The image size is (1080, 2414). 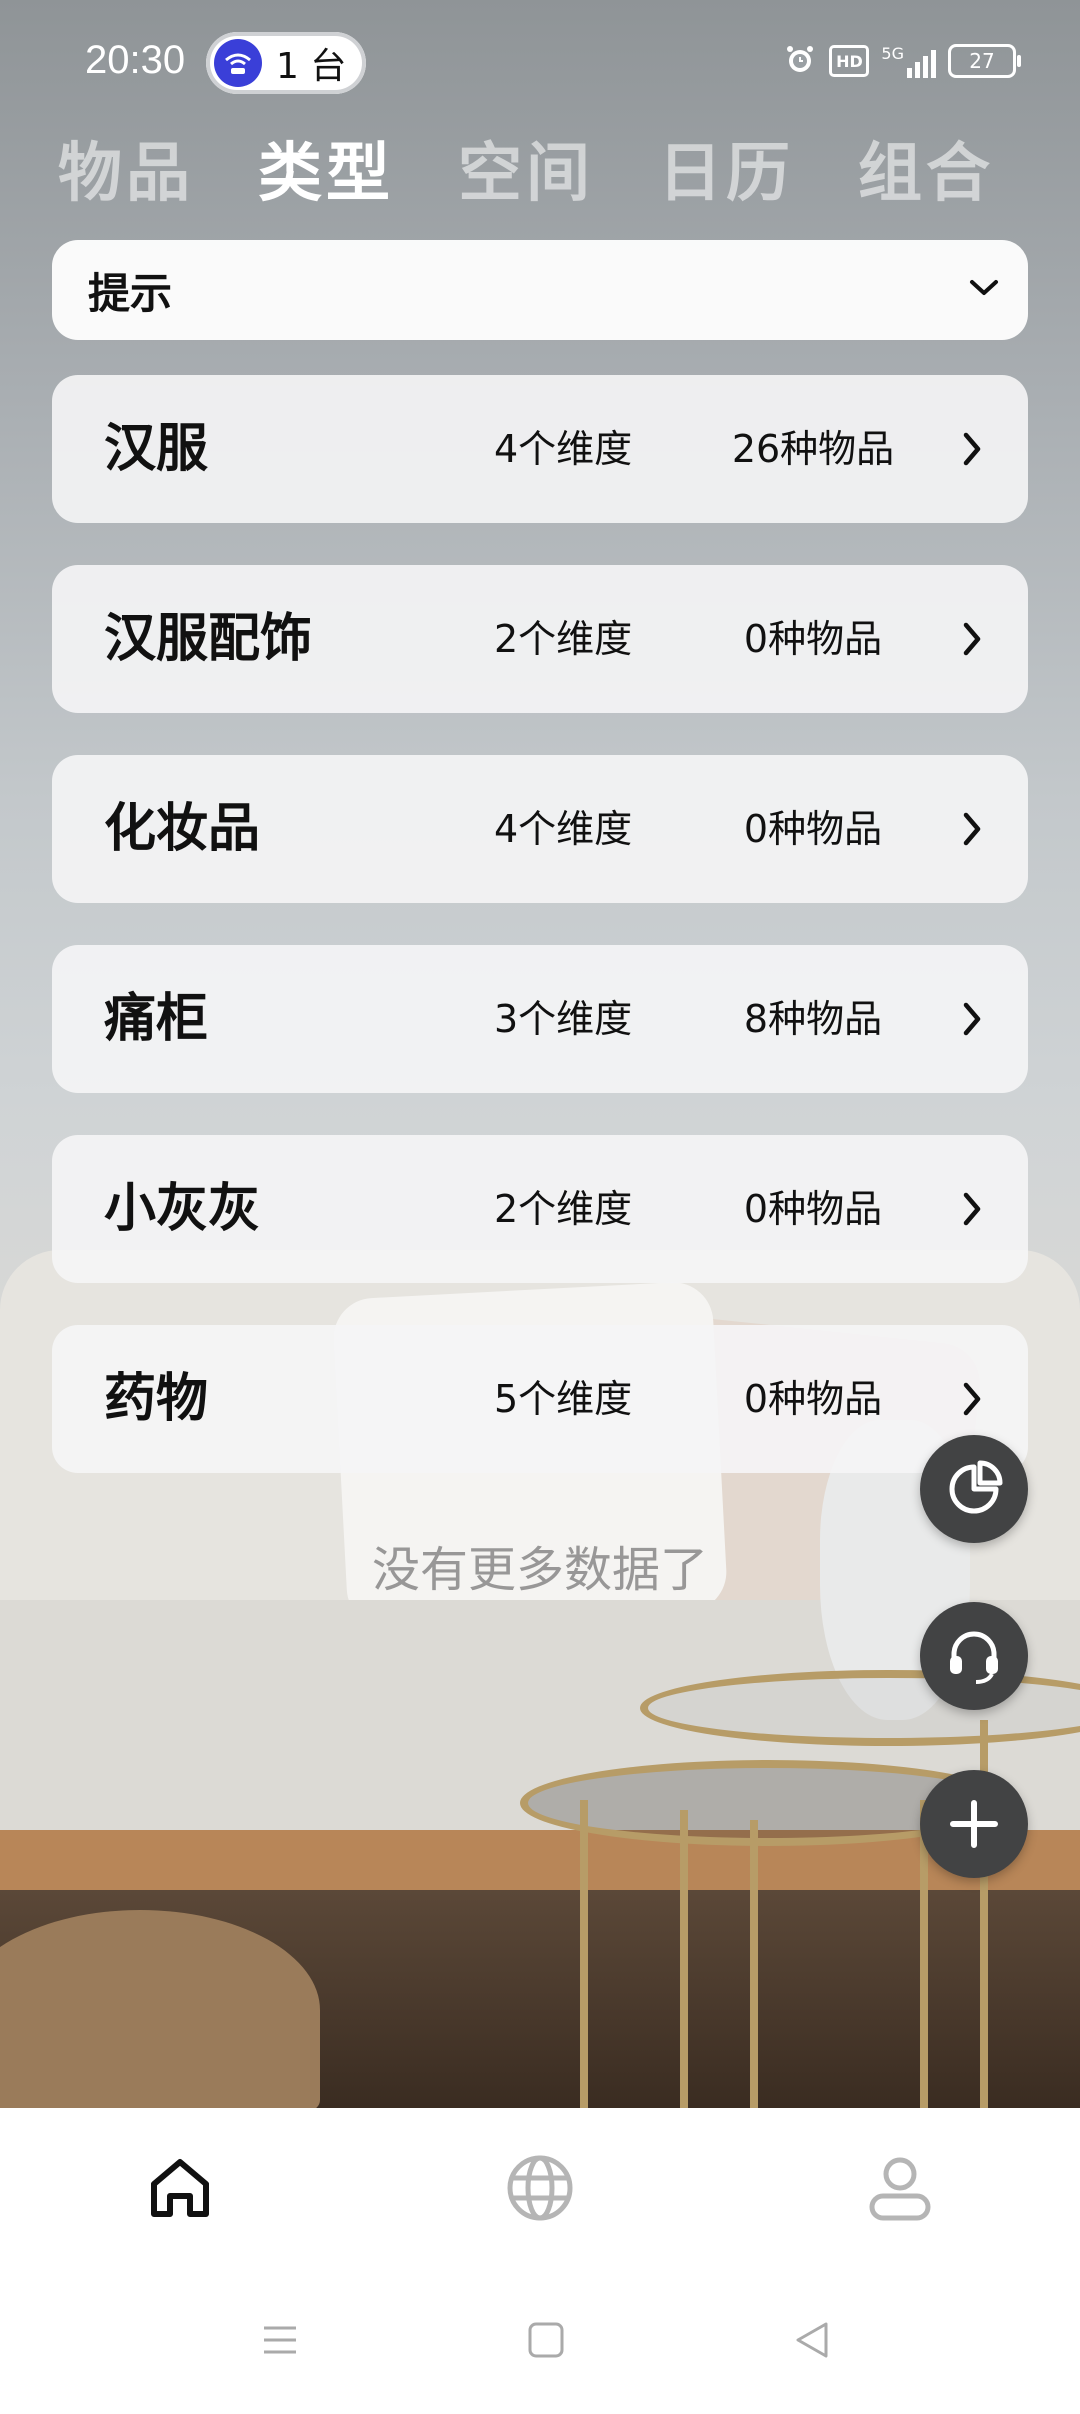 I want to click on nav-profile, so click(x=900, y=2188).